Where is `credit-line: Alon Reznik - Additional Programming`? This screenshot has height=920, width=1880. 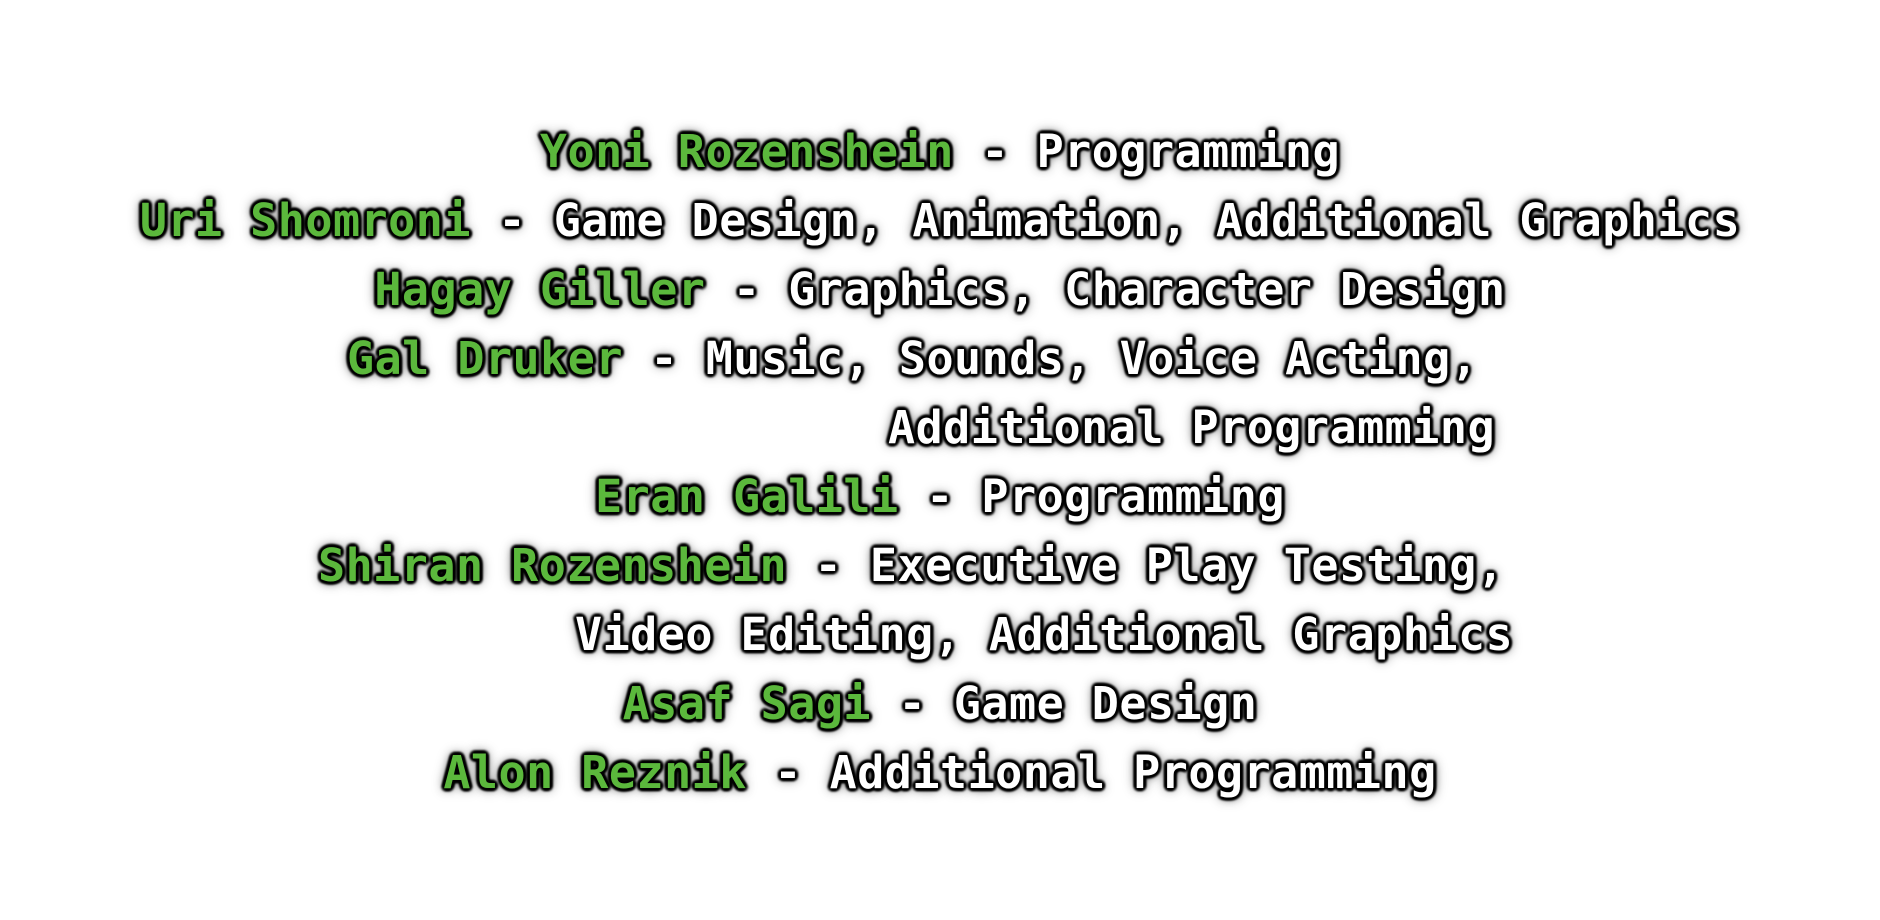
credit-line: Alon Reznik - Additional Programming is located at coordinates (940, 772).